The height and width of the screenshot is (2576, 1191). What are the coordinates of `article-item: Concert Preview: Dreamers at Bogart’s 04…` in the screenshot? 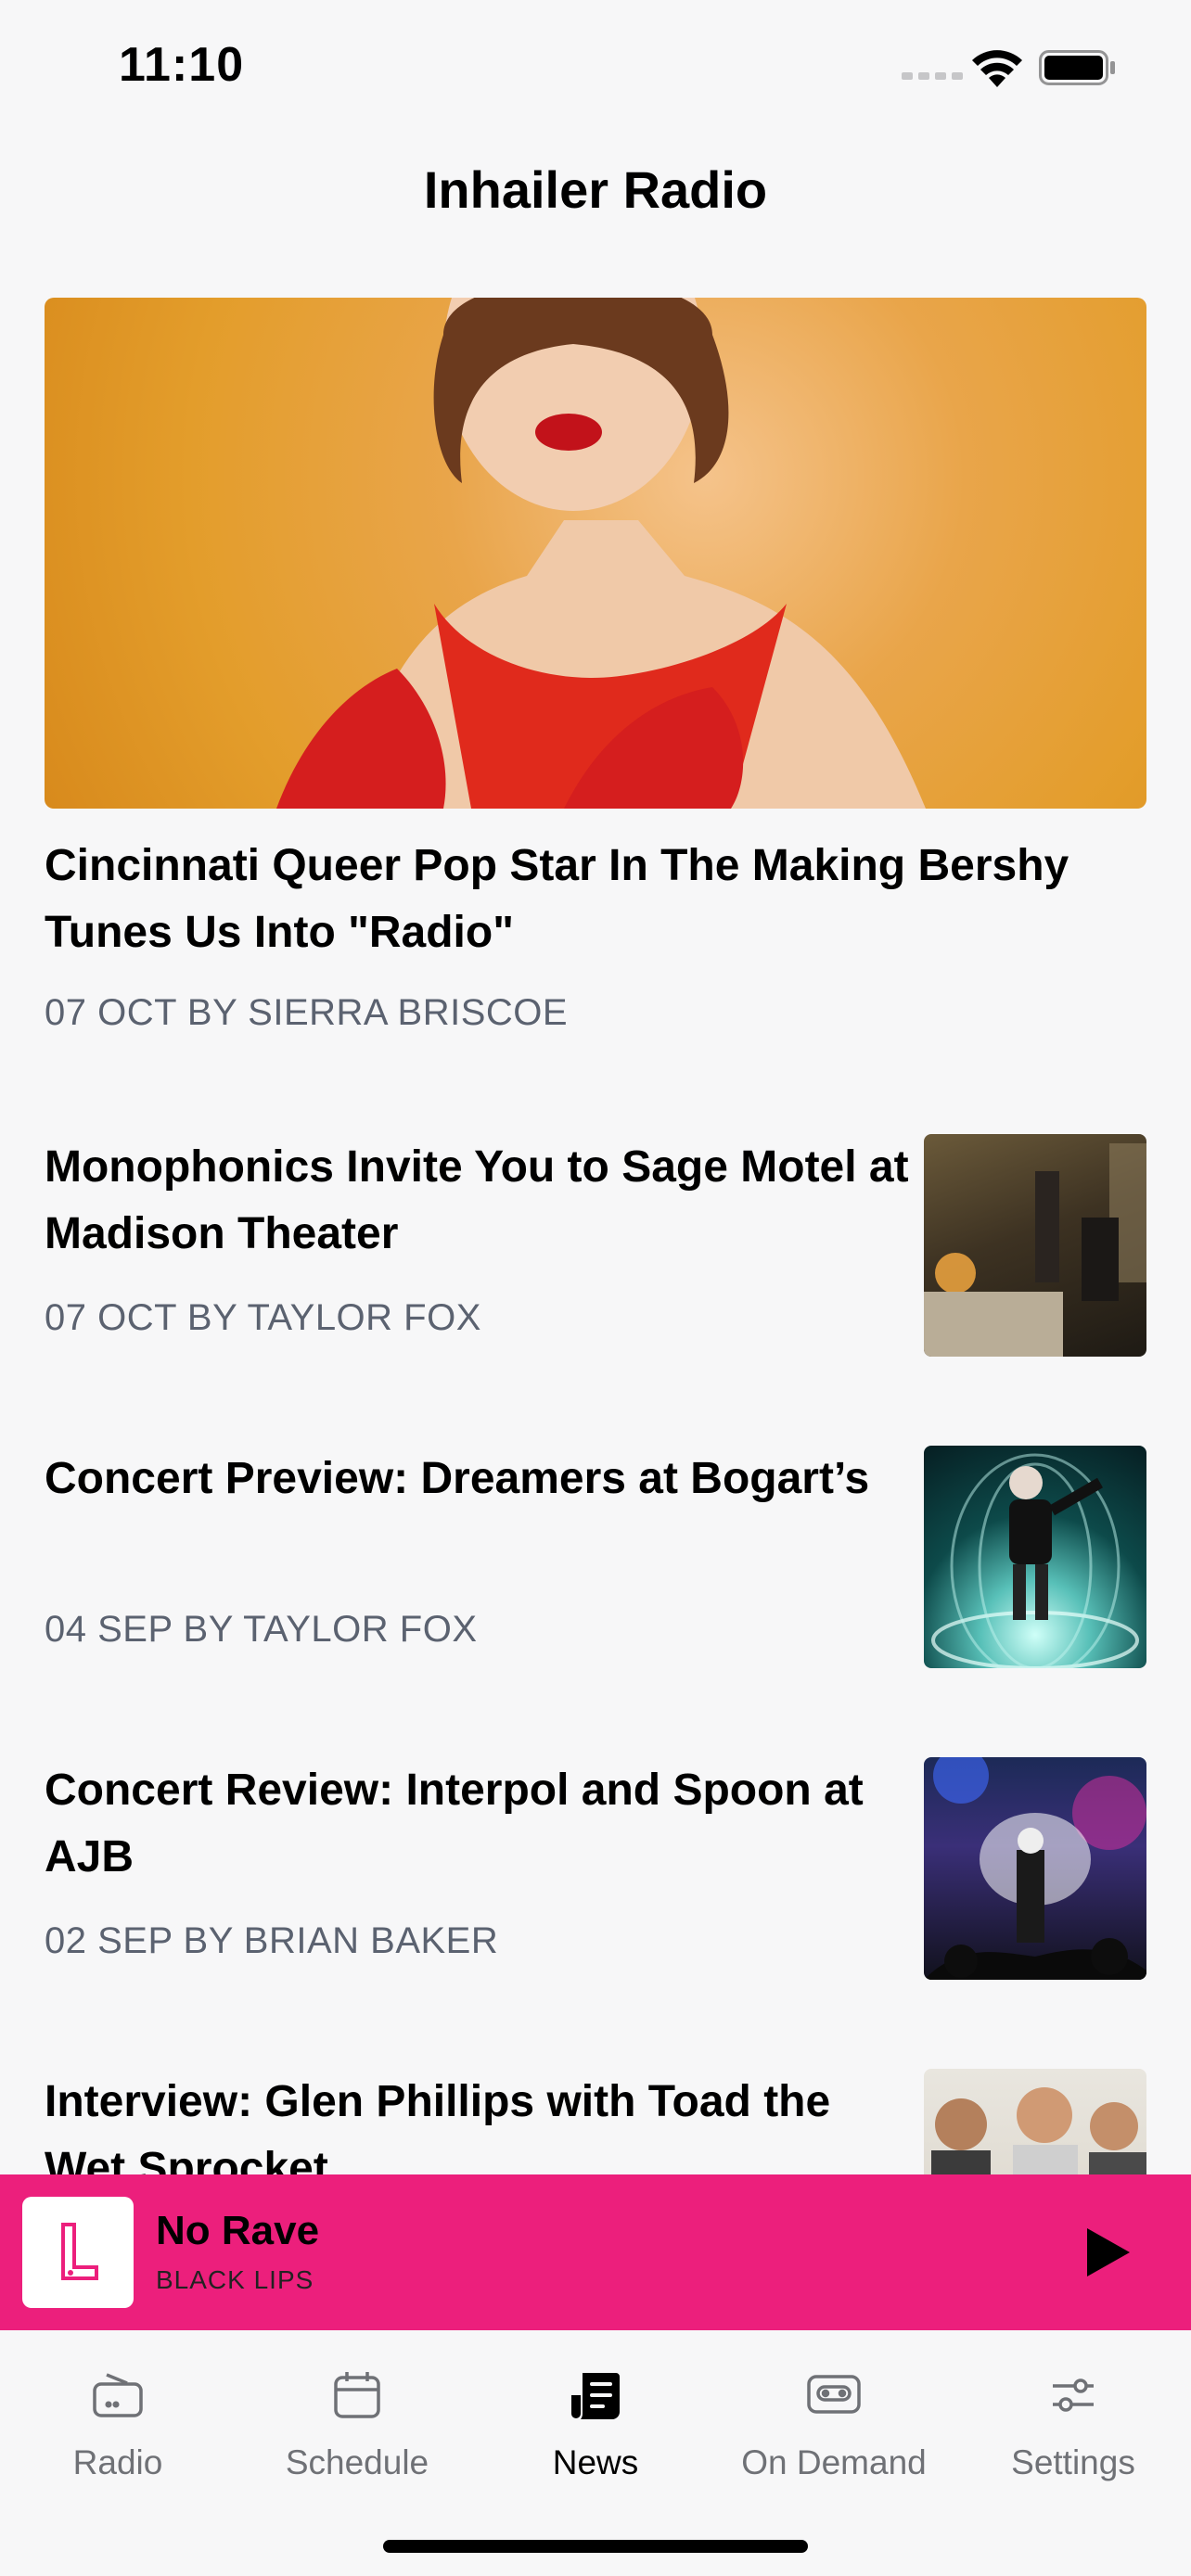 It's located at (595, 1557).